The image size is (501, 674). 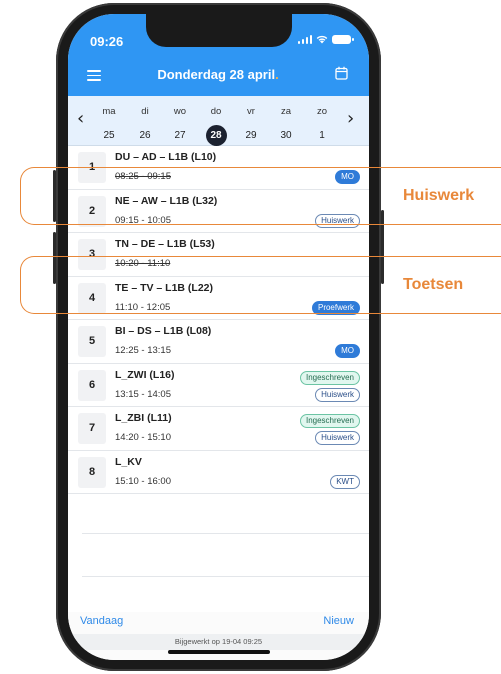 I want to click on day-number: 29, so click(x=251, y=135).